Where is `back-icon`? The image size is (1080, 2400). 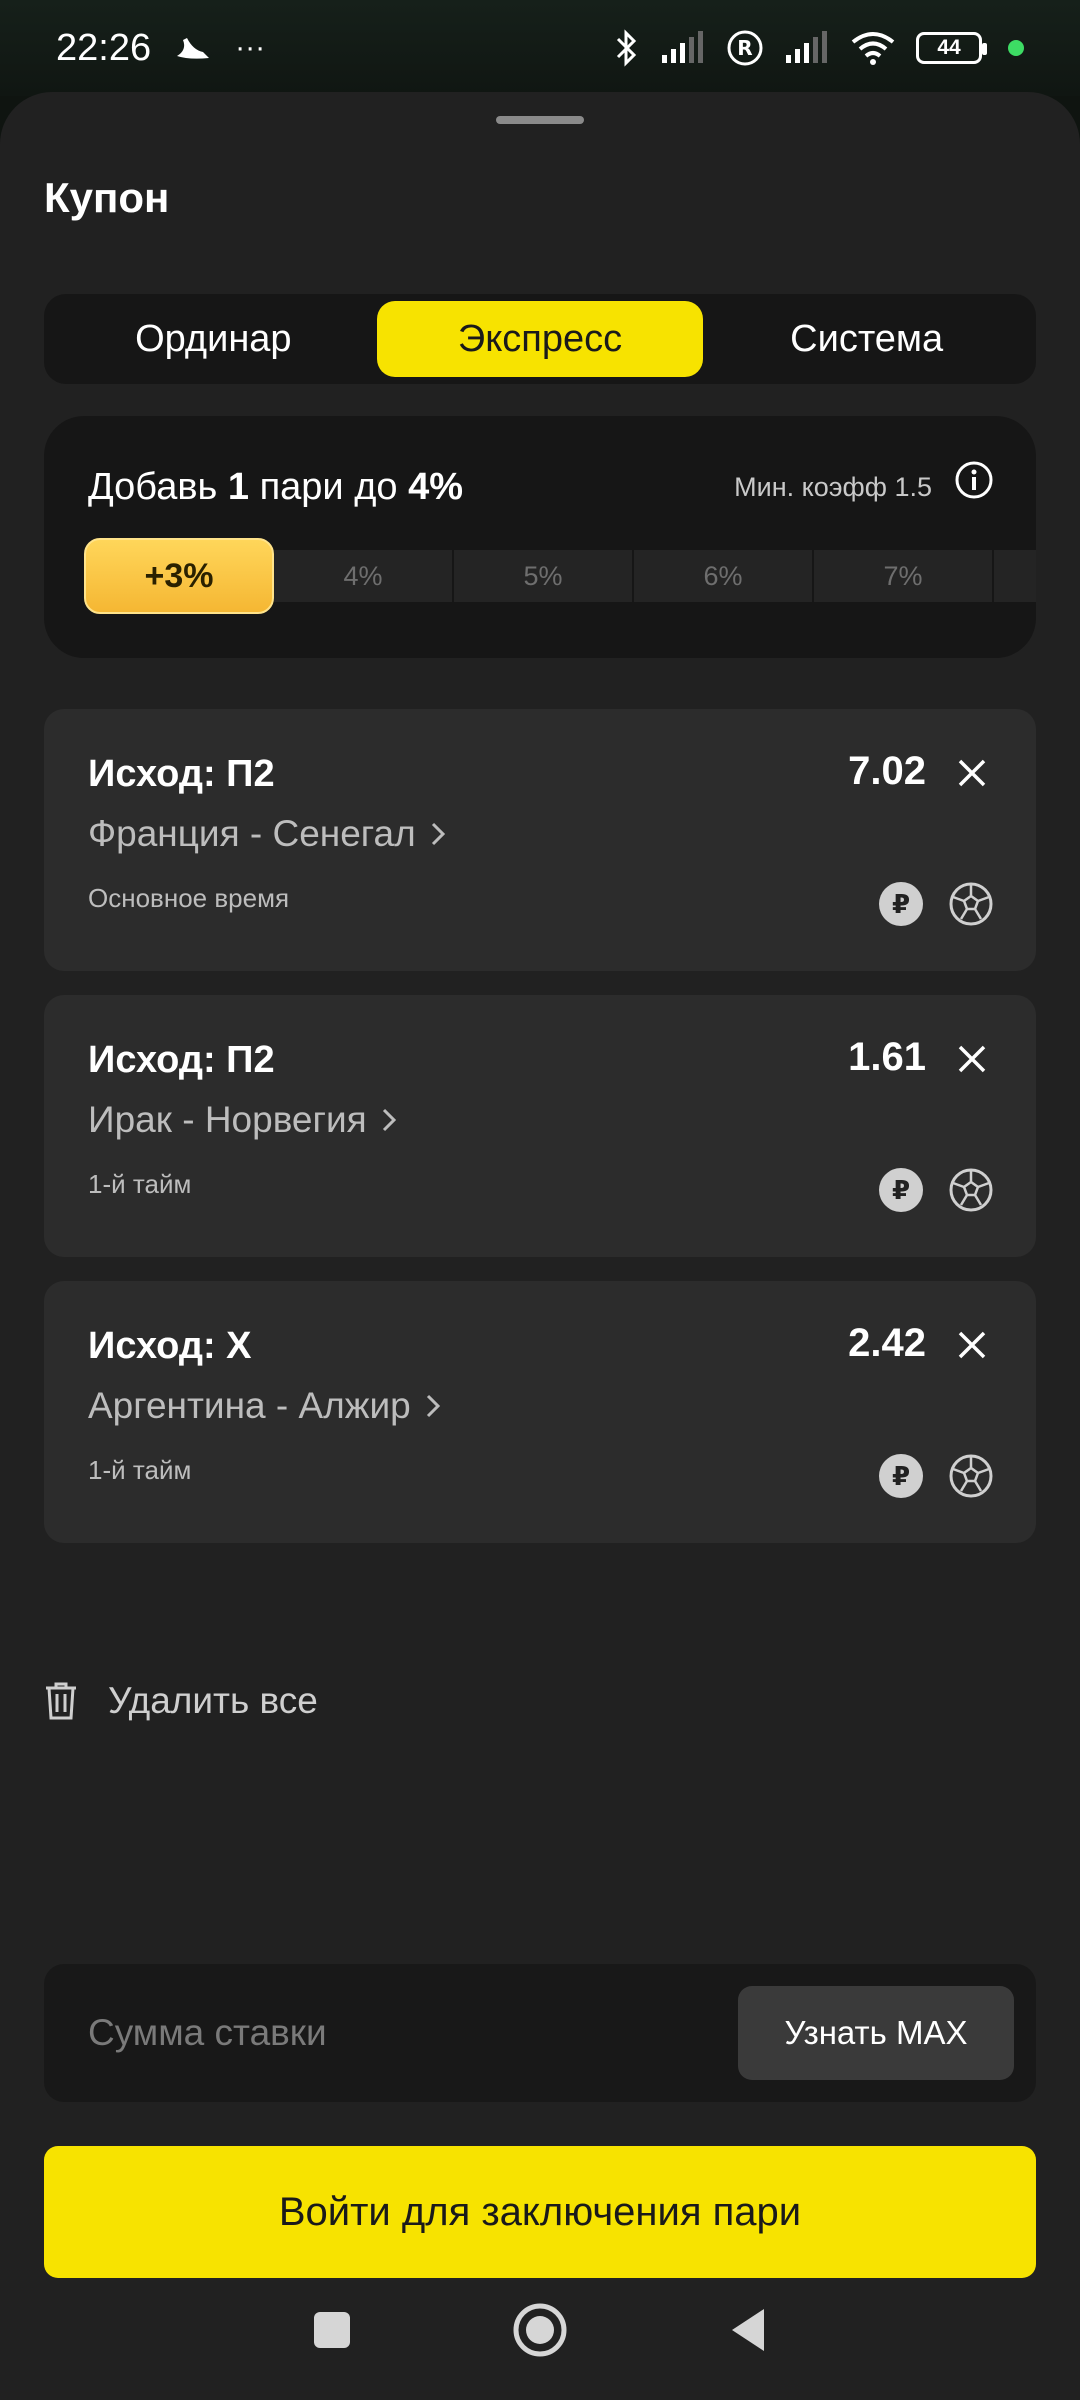 back-icon is located at coordinates (748, 2330).